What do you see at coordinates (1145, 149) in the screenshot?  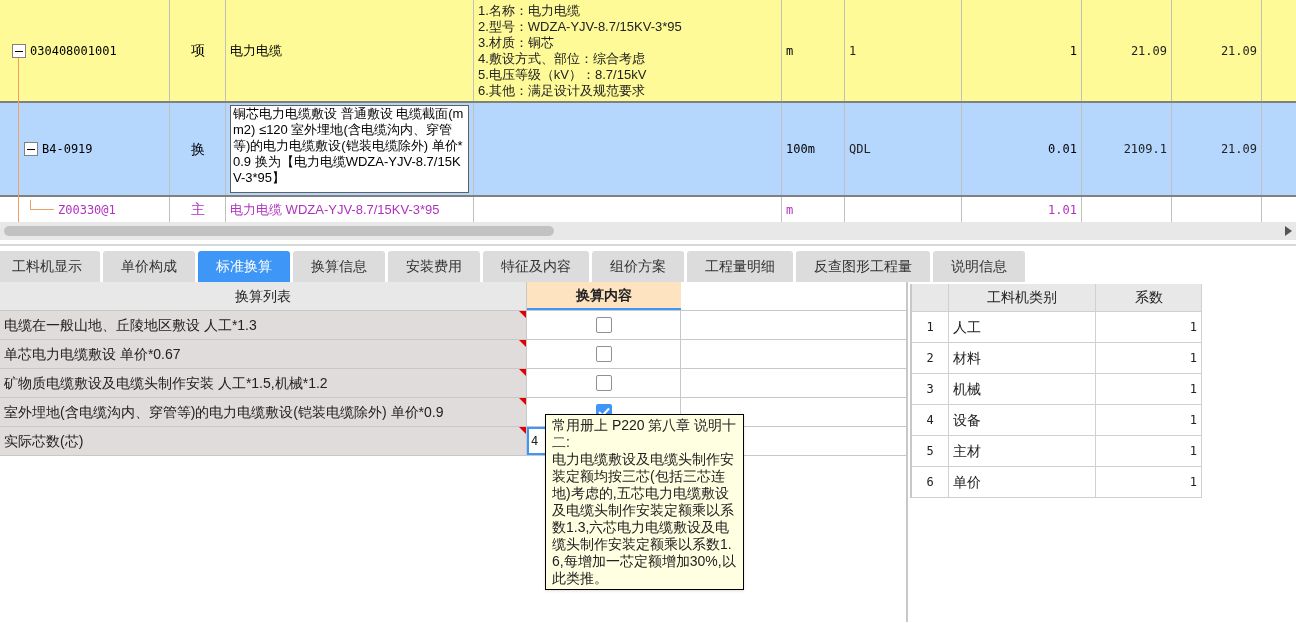 I see `unit-price-cell-text: 2109.1` at bounding box center [1145, 149].